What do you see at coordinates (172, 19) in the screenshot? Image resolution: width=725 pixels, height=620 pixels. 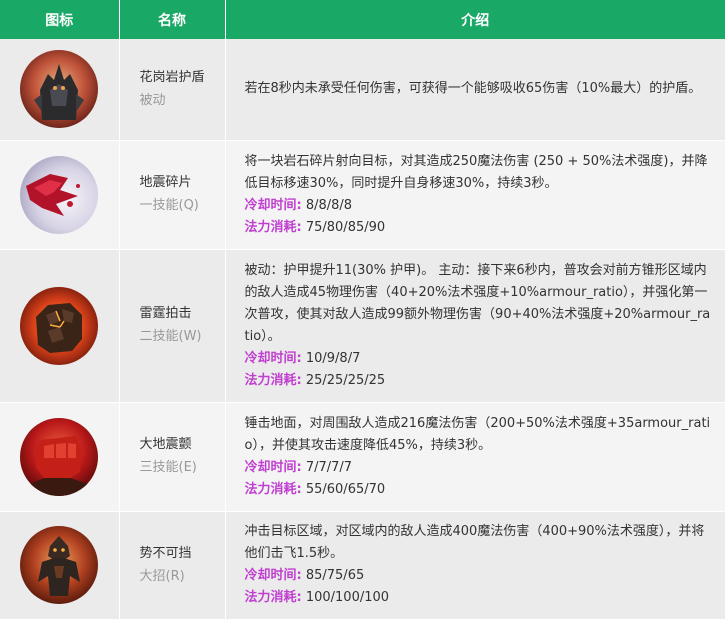 I see `header-name: 名称` at bounding box center [172, 19].